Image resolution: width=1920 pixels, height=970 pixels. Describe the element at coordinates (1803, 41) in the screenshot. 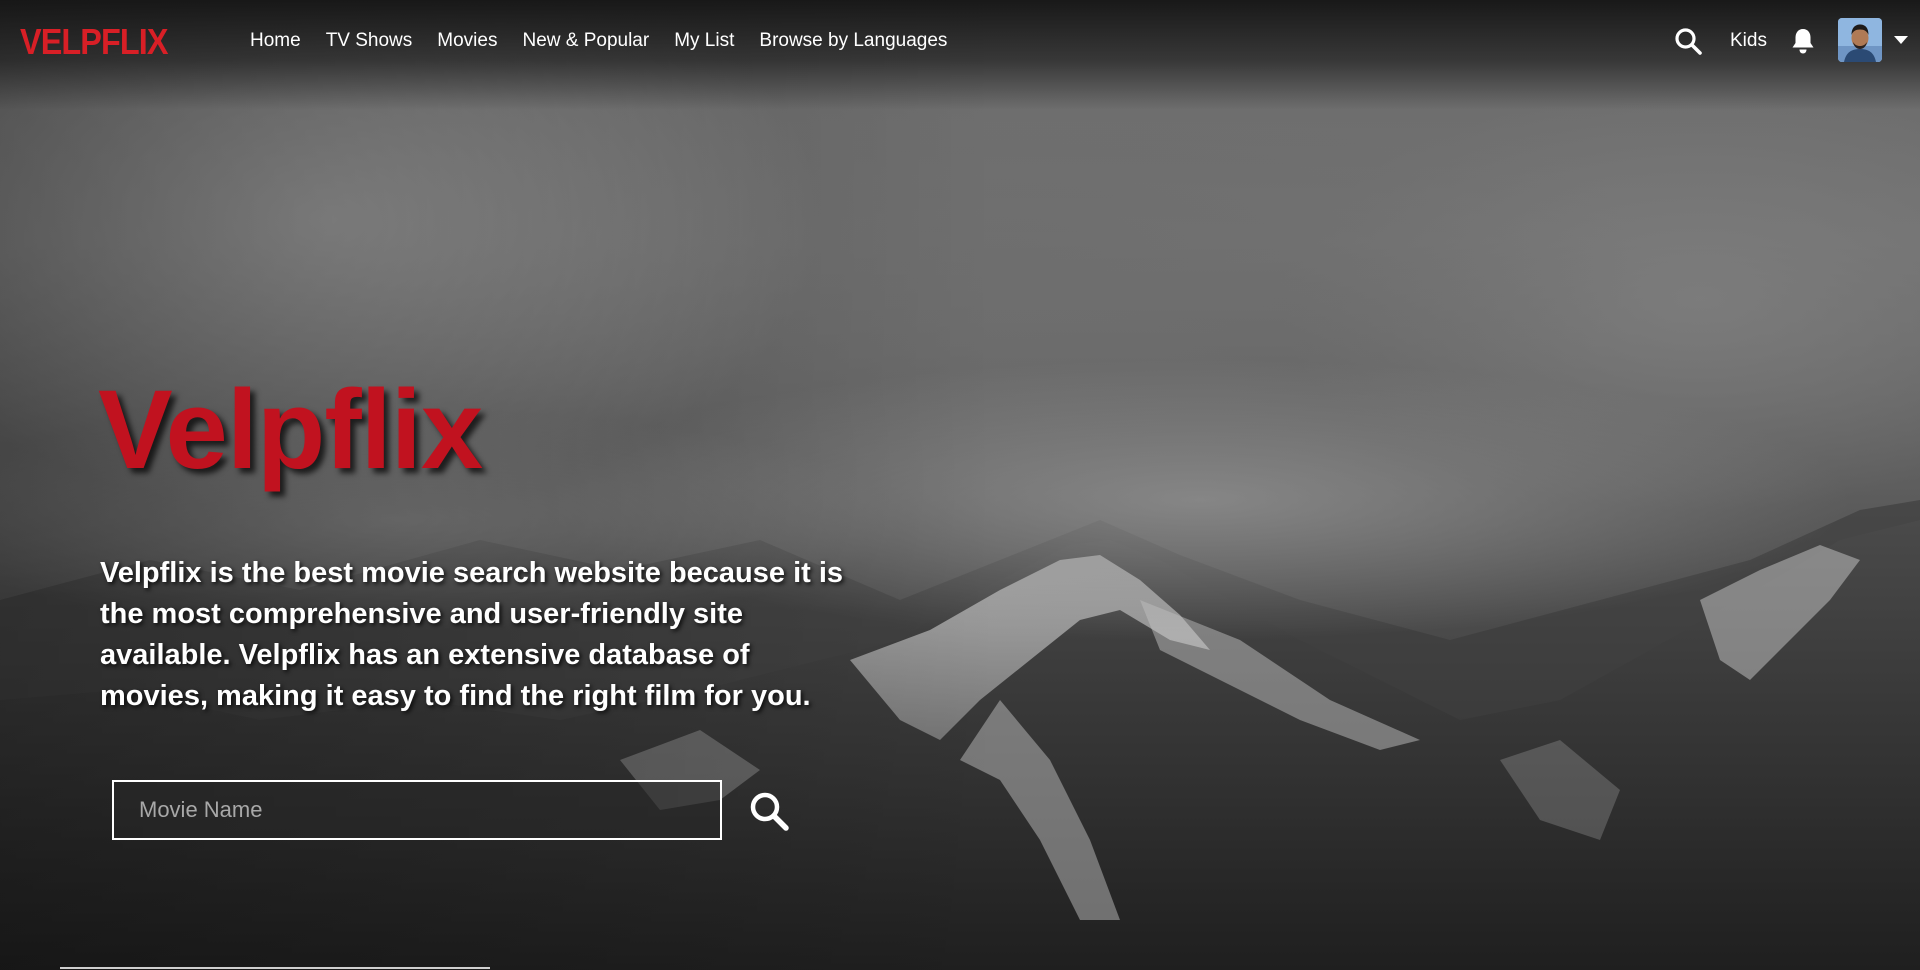

I see `bell-icon` at that location.